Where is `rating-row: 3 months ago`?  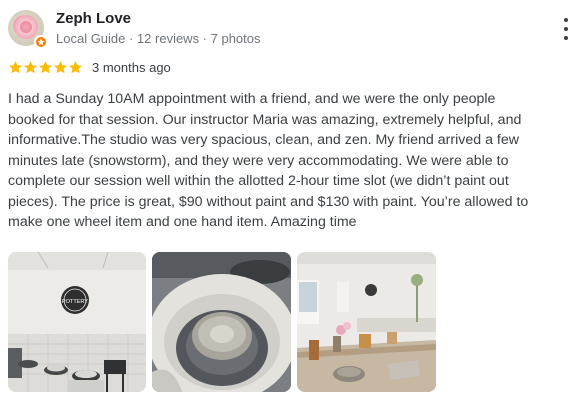
rating-row: 3 months ago is located at coordinates (89, 67).